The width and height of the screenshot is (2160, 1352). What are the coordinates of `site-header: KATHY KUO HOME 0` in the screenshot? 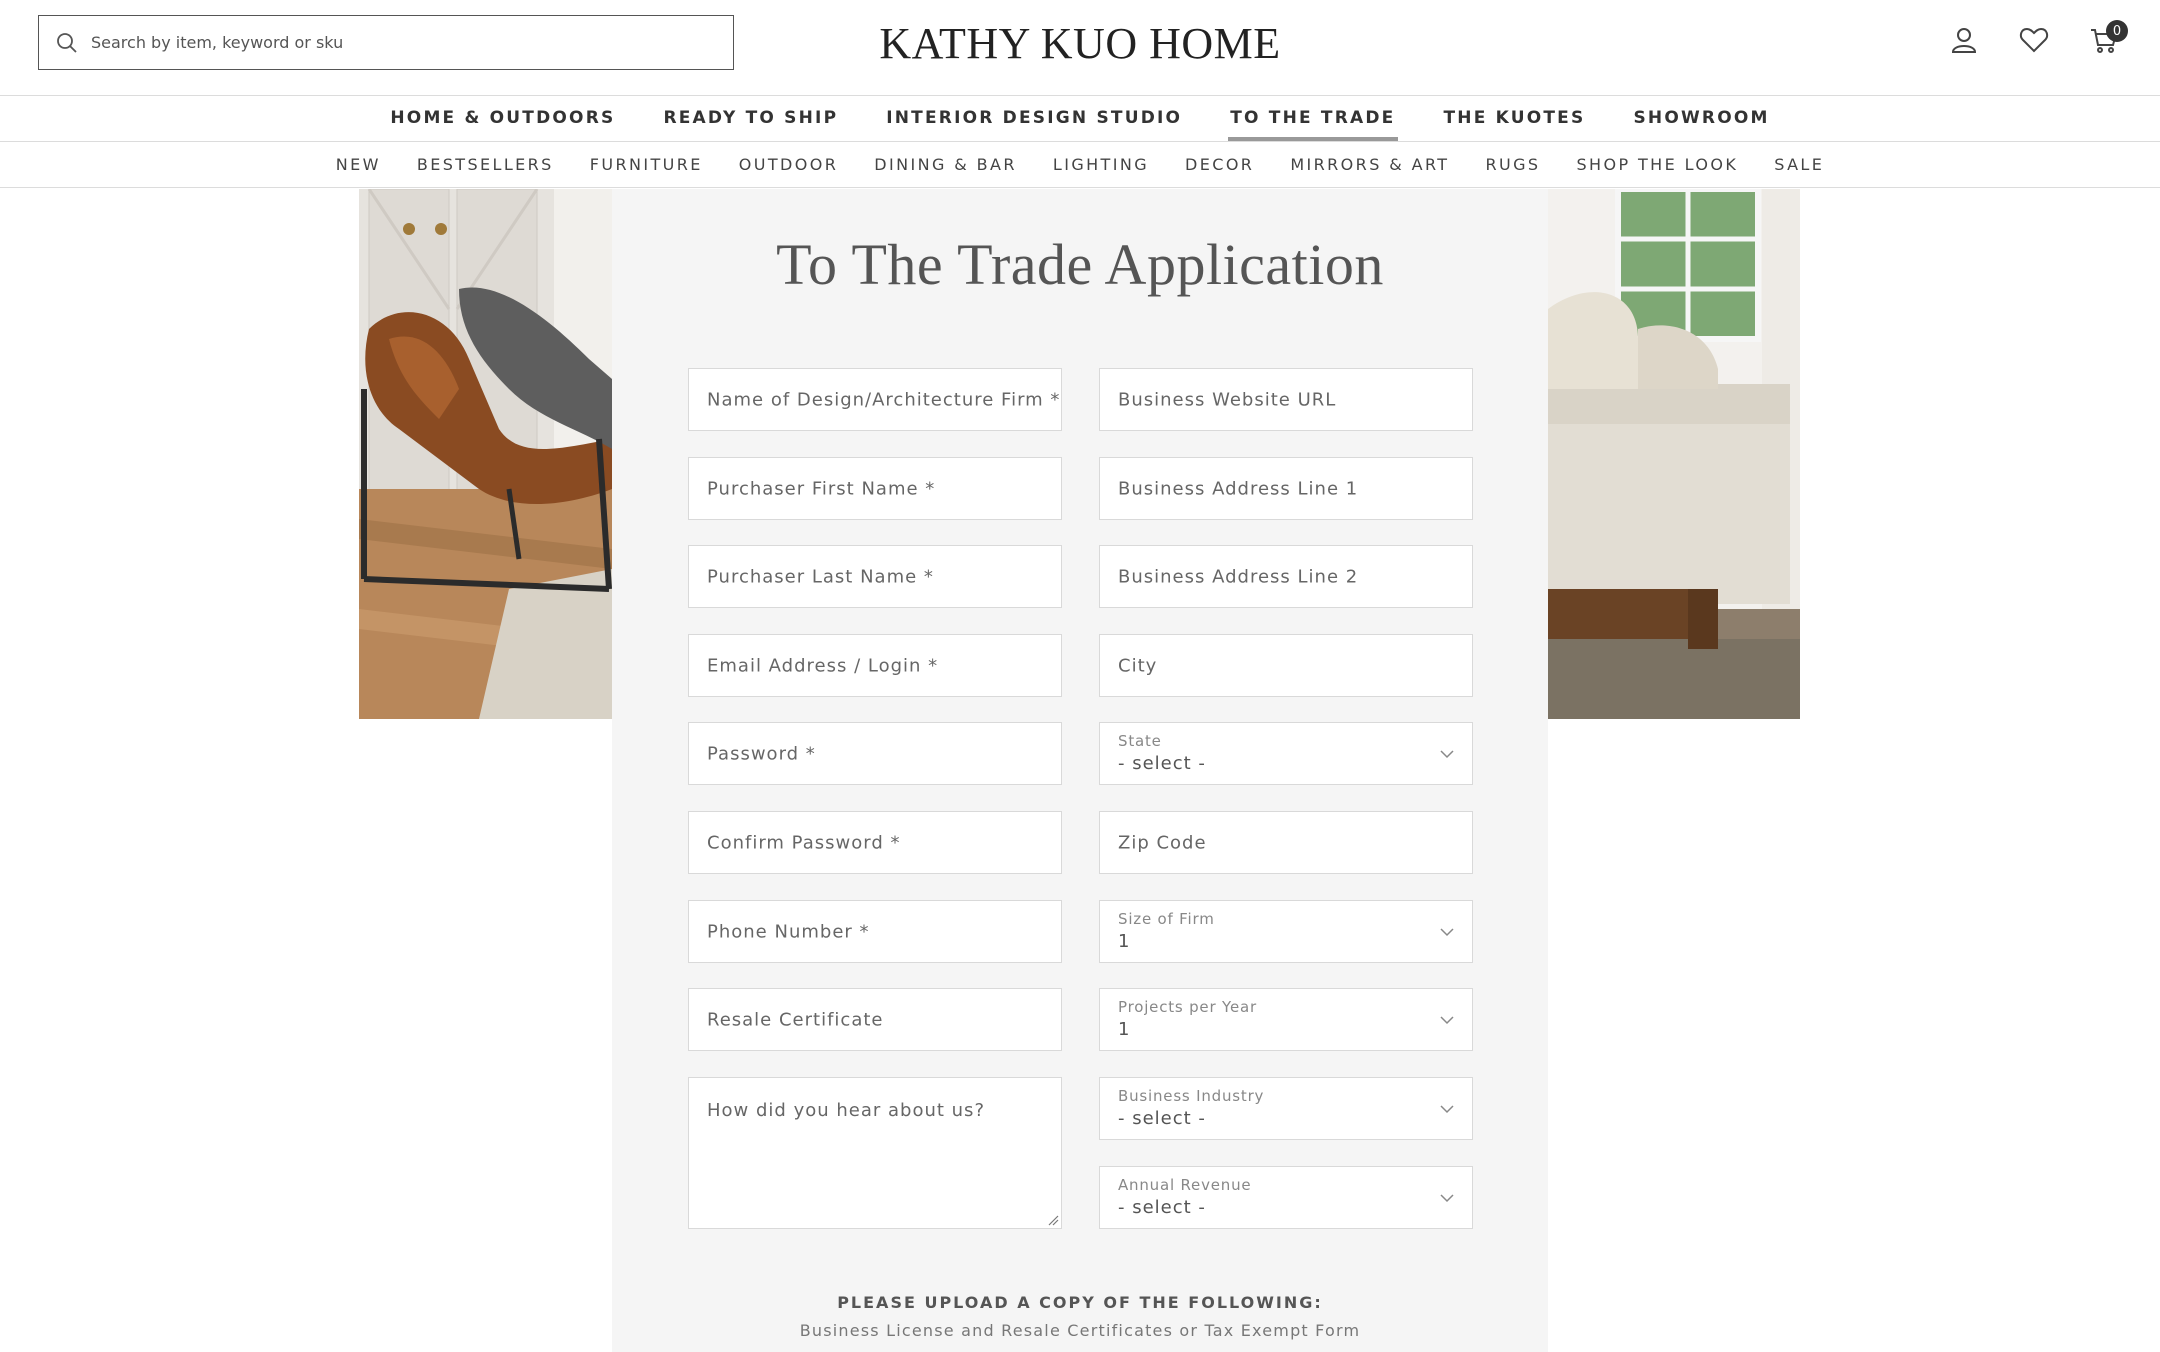 It's located at (1080, 48).